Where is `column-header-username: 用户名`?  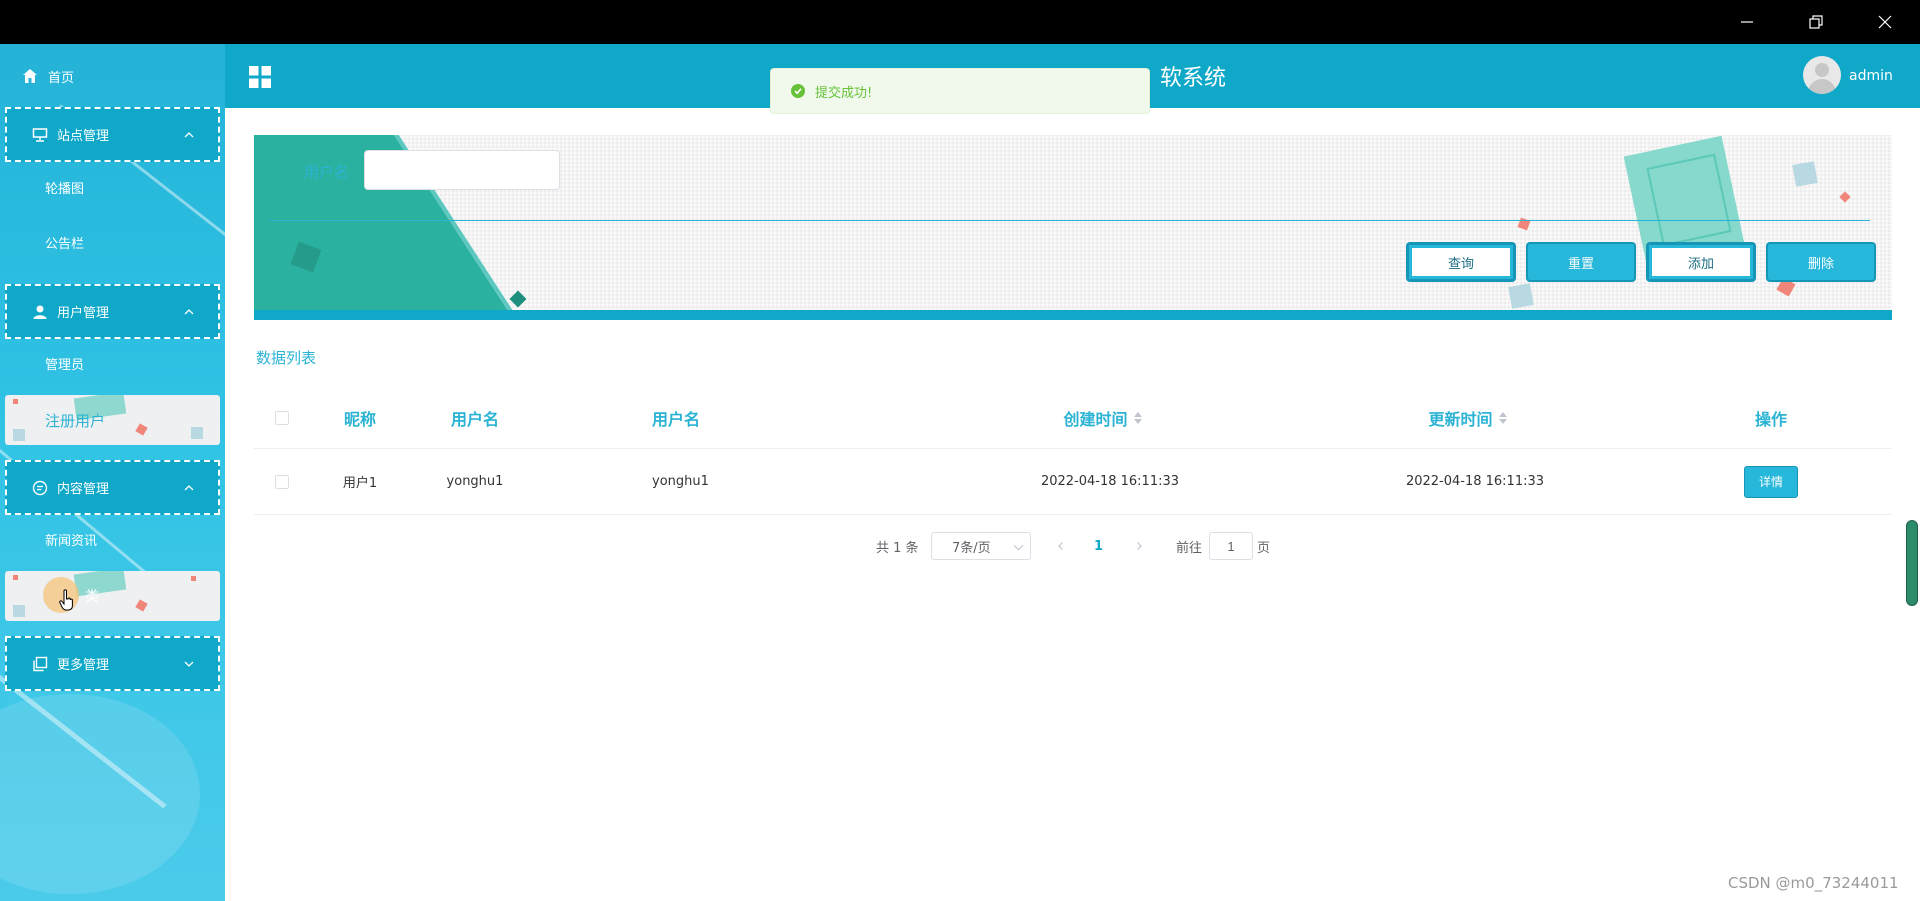 column-header-username: 用户名 is located at coordinates (474, 419).